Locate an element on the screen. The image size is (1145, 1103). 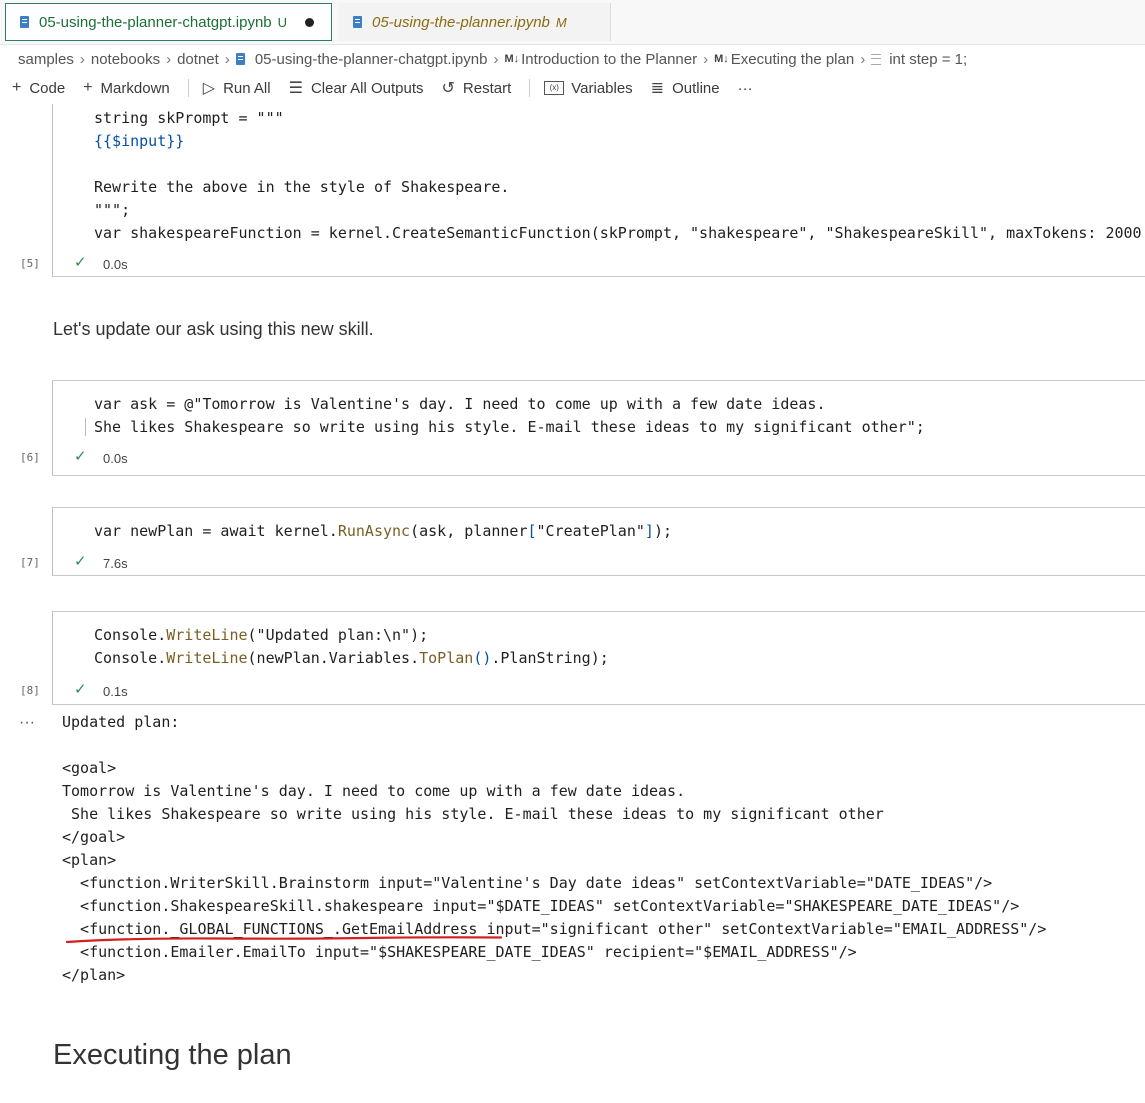
more-actions-button: ··· is located at coordinates (745, 88).